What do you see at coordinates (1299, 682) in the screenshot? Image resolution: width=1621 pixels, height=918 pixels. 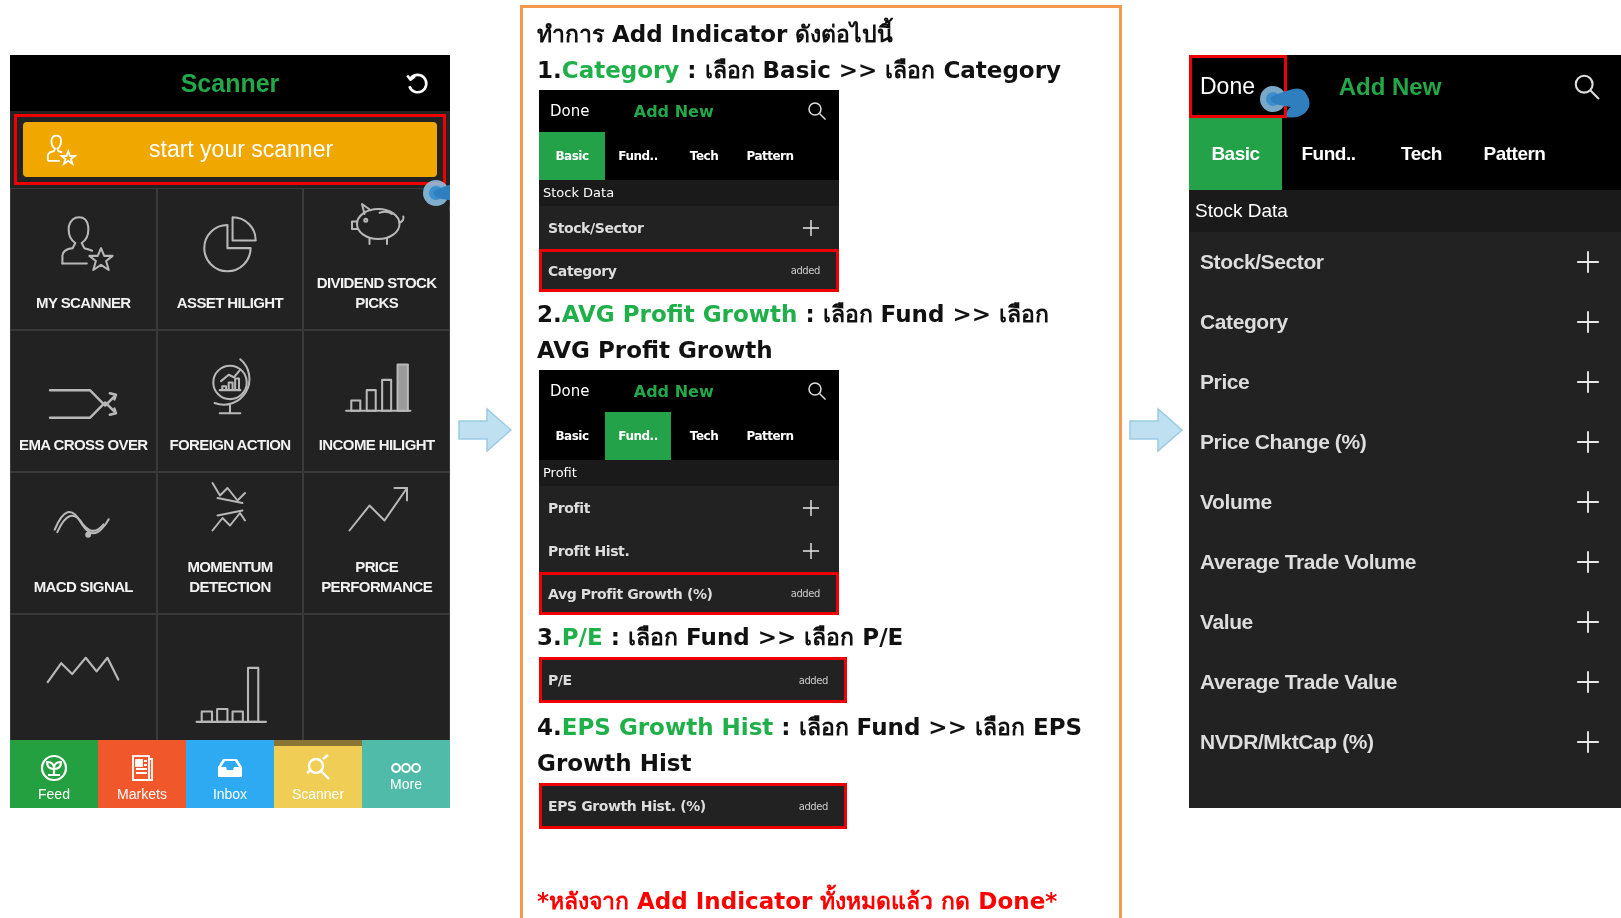 I see `row-label: Average Trade Value` at bounding box center [1299, 682].